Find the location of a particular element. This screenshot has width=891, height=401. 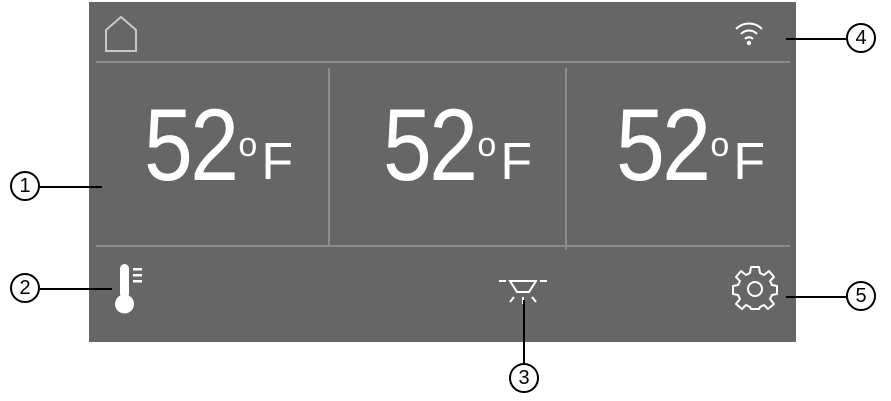

home-icon is located at coordinates (121, 36).